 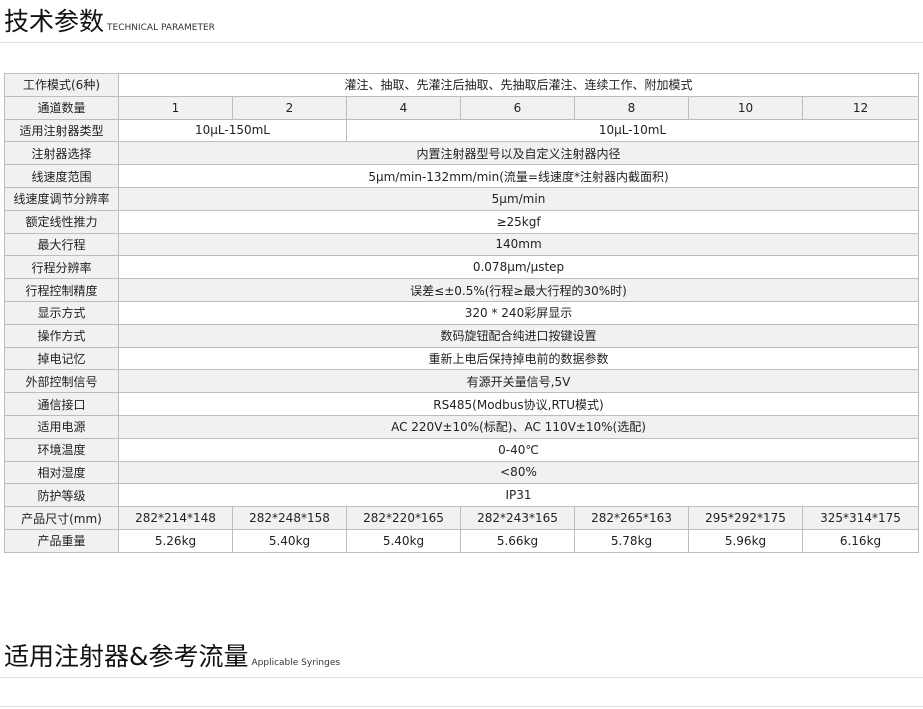 I want to click on table-row: 线速度调节分辨率 5μm/min, so click(x=461, y=198).